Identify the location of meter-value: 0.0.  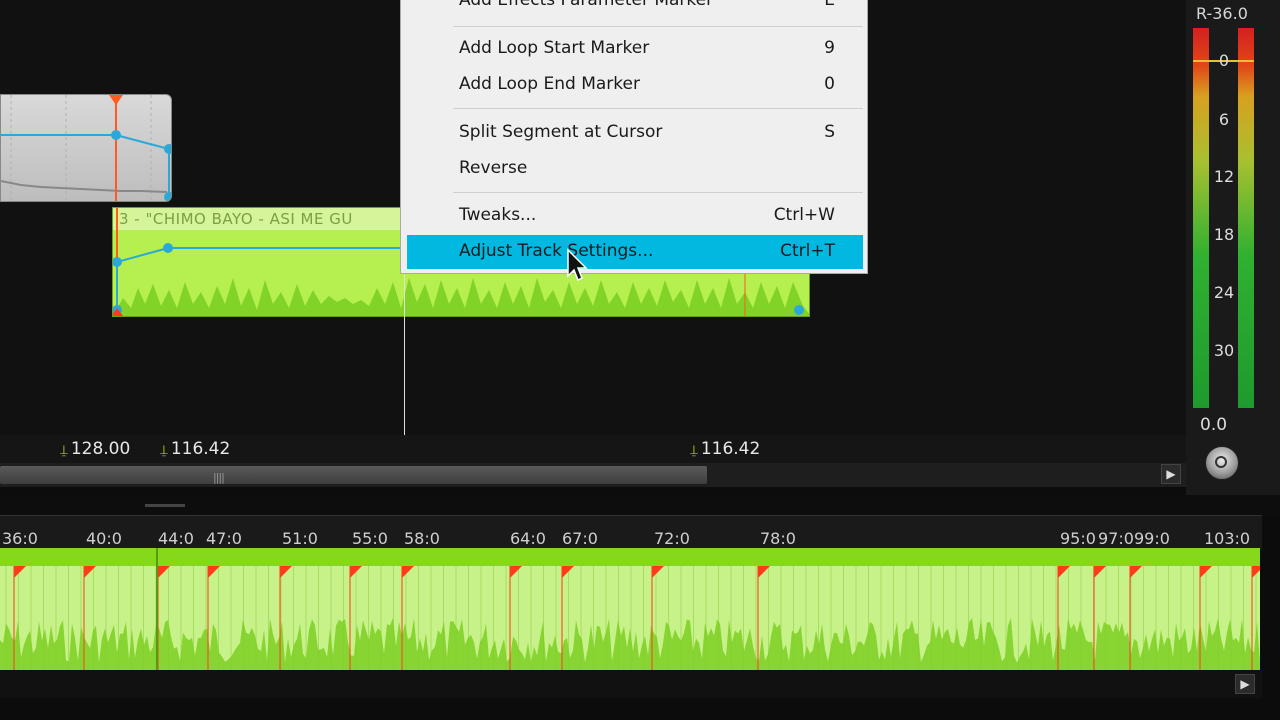
(1214, 425).